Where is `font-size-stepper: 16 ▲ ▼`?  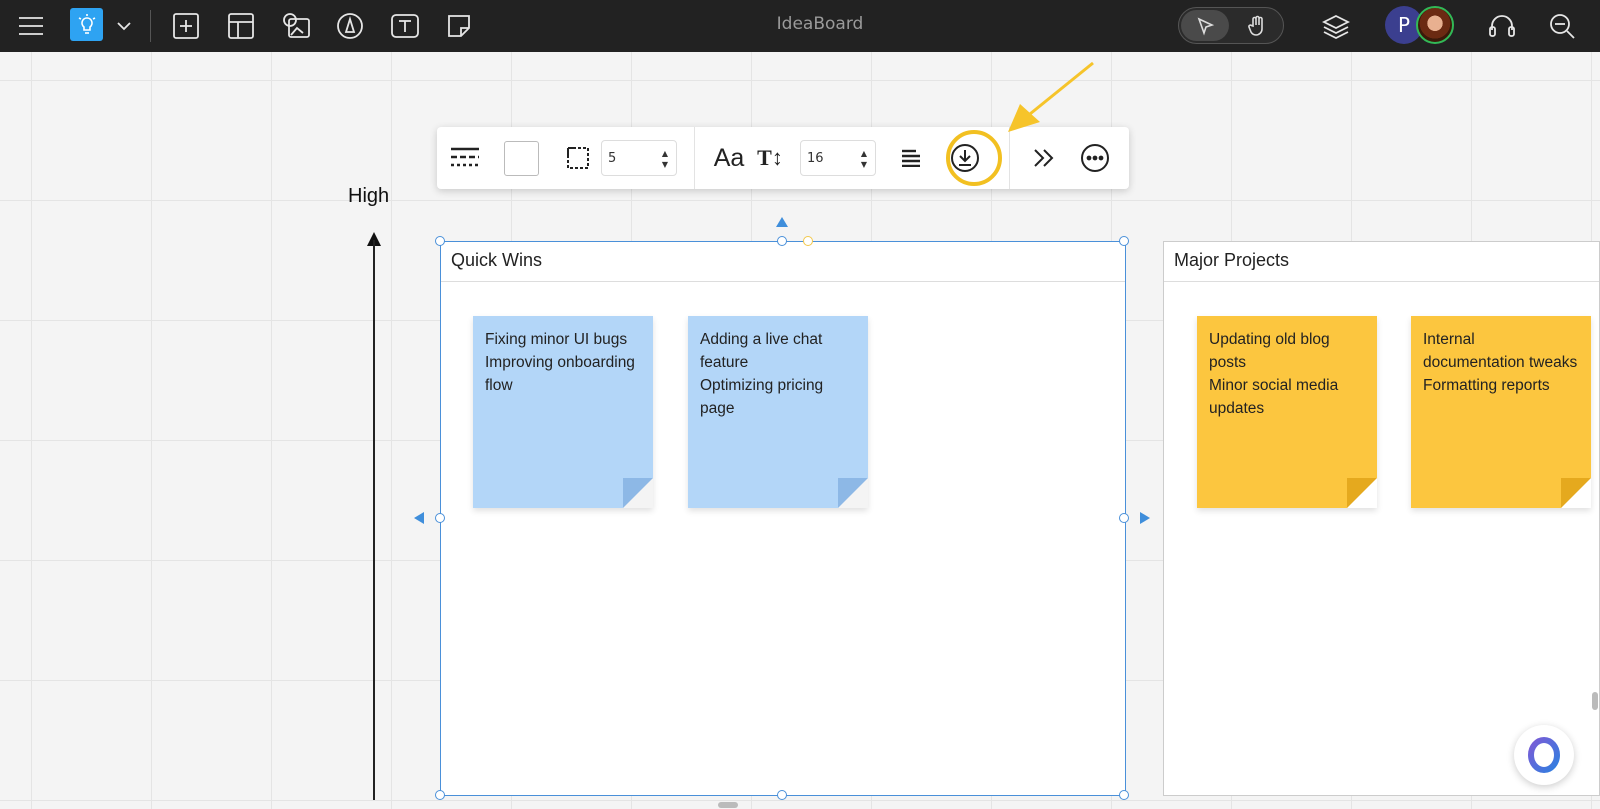 font-size-stepper: 16 ▲ ▼ is located at coordinates (838, 158).